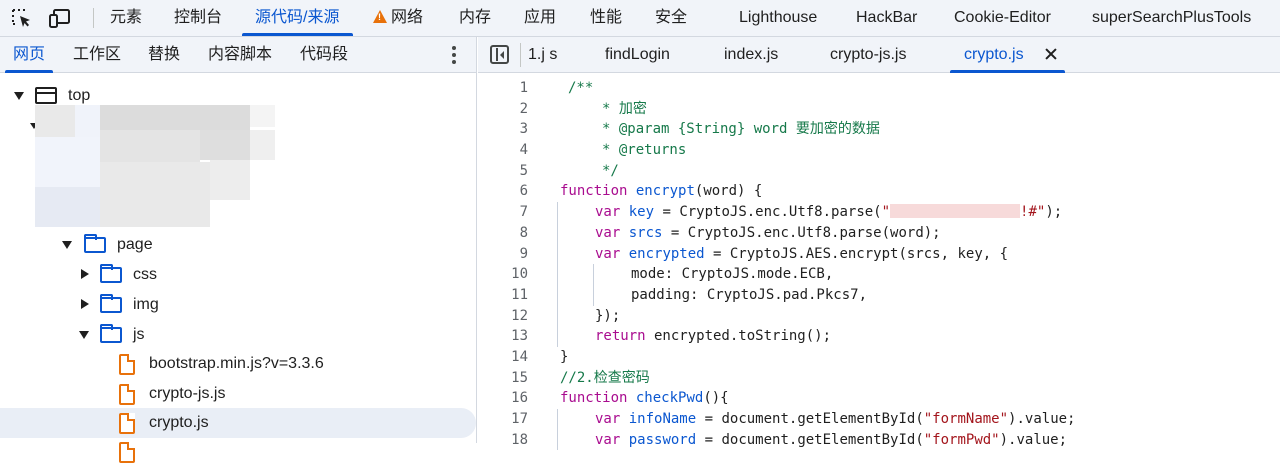 The width and height of the screenshot is (1280, 467). What do you see at coordinates (523, 88) in the screenshot?
I see `line-number: 1` at bounding box center [523, 88].